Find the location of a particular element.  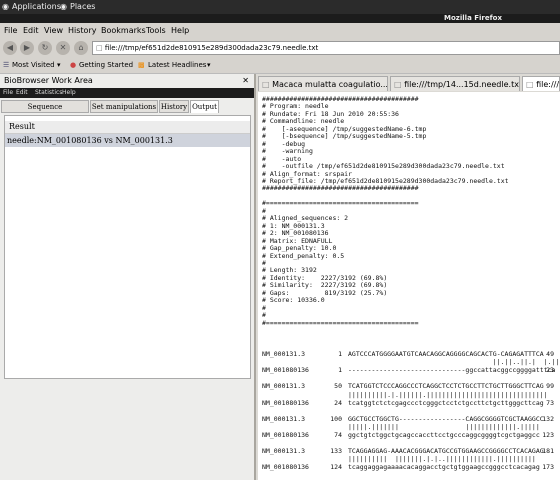

alignment-start: 50 is located at coordinates (338, 386).